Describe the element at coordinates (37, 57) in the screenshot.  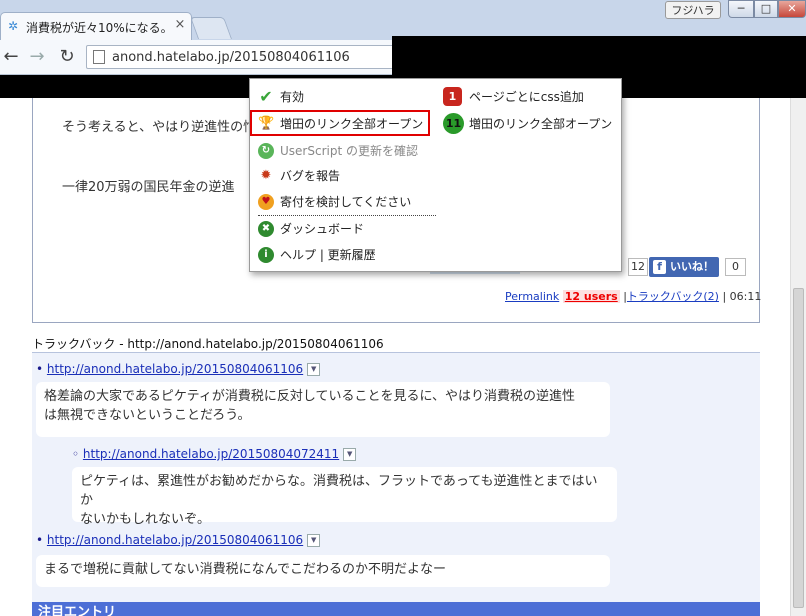
I see `forward-arrow-icon: →` at that location.